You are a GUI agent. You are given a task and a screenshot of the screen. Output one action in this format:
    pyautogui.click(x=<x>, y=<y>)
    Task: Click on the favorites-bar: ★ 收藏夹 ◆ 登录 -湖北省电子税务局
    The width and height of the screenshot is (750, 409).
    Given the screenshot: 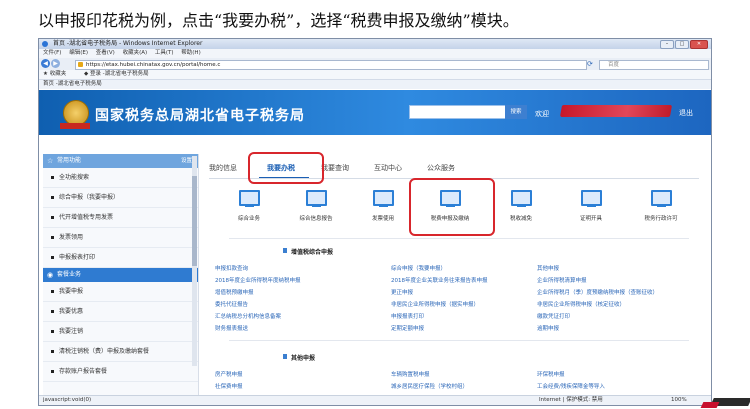 What is the action you would take?
    pyautogui.click(x=375, y=75)
    